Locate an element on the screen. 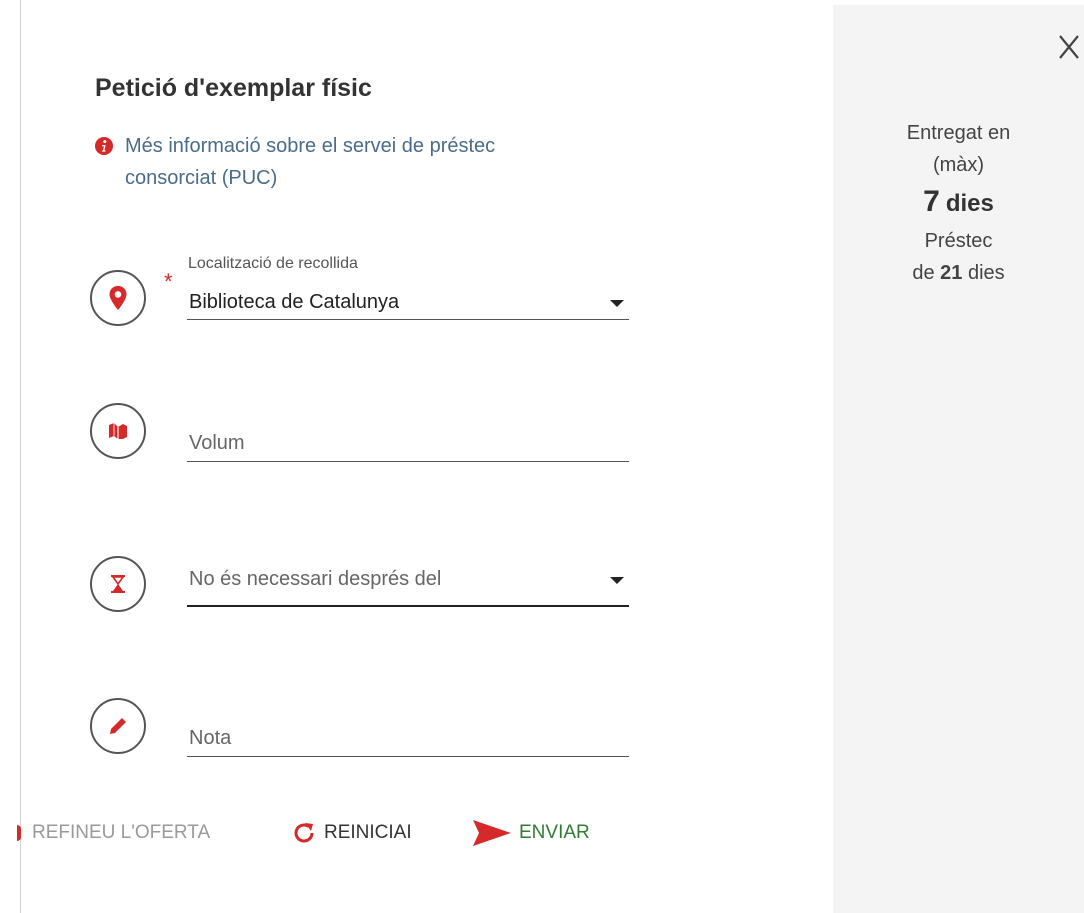 This screenshot has height=913, width=1084. refine-offer-button: REFINEU L'OFERTA is located at coordinates (113, 833).